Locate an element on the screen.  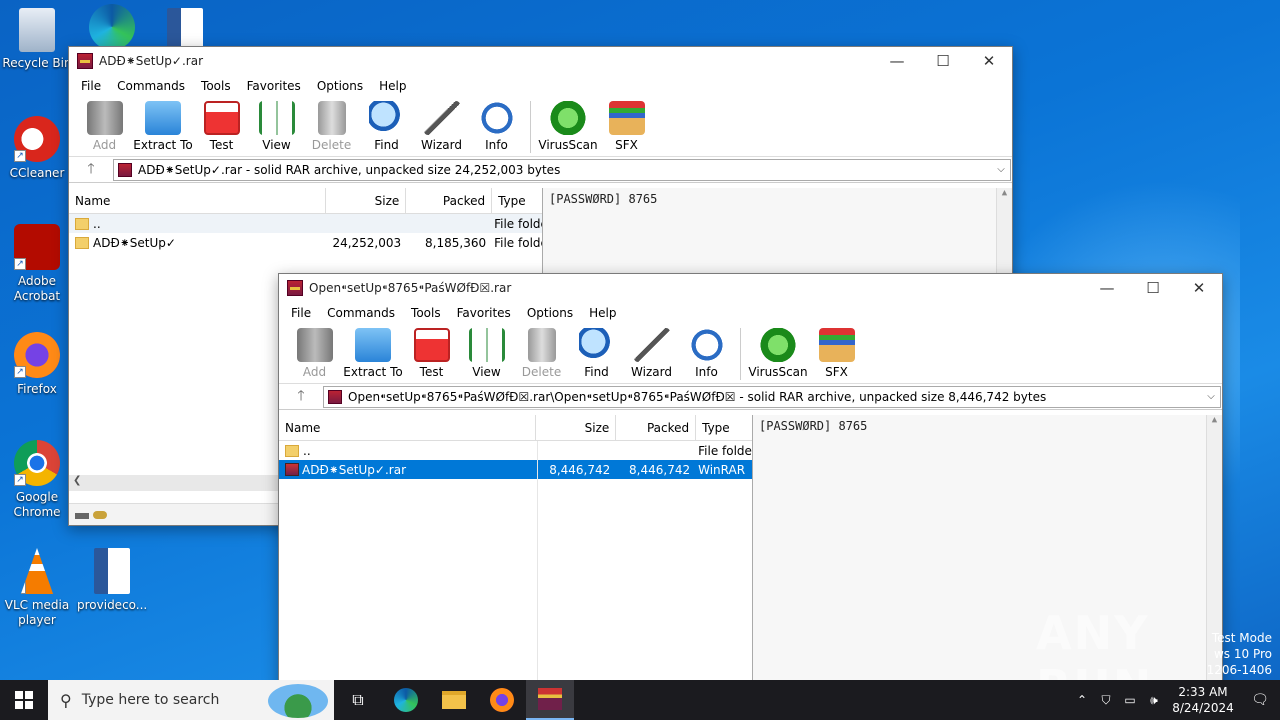
taskbar-file-explorer is located at coordinates (454, 700).